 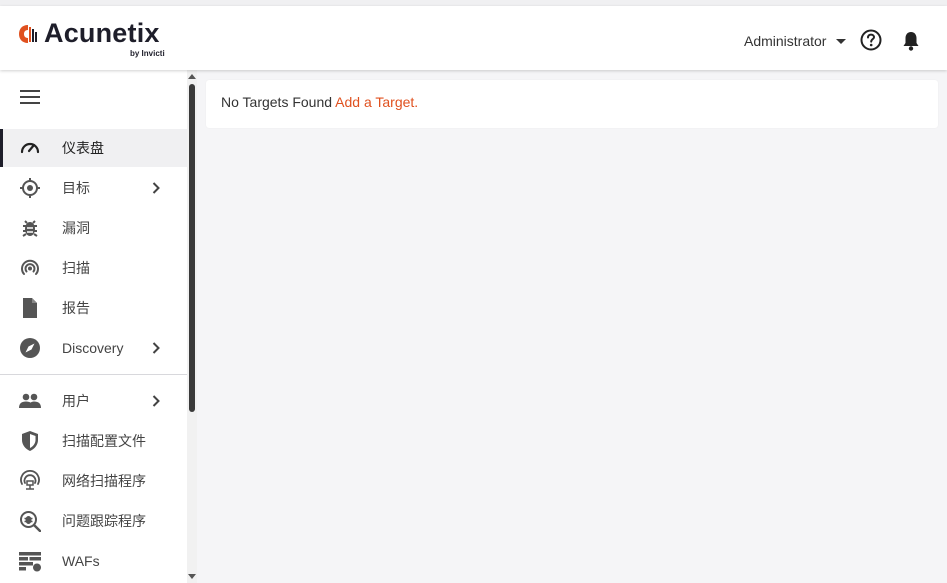 I want to click on sidebar-item-issue-trackers: 问题跟踪程序, so click(x=93, y=521).